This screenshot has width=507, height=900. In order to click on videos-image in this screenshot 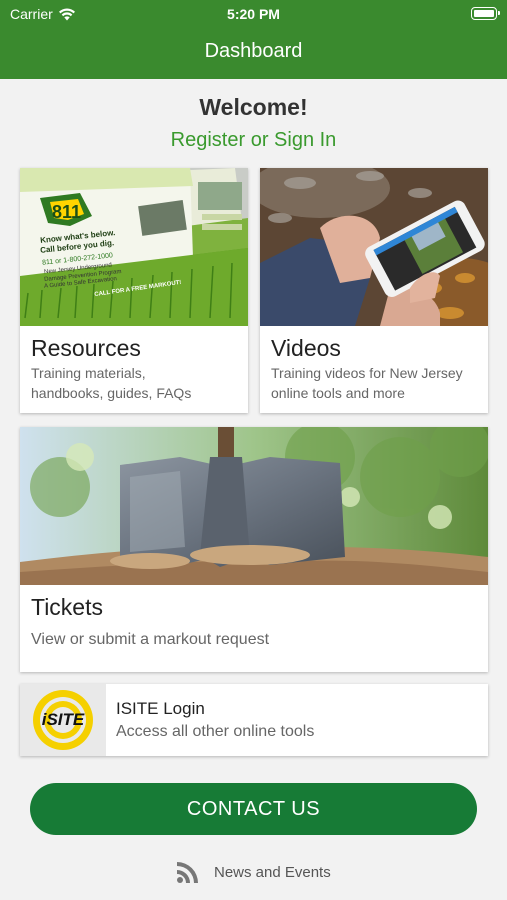, I will do `click(374, 247)`.